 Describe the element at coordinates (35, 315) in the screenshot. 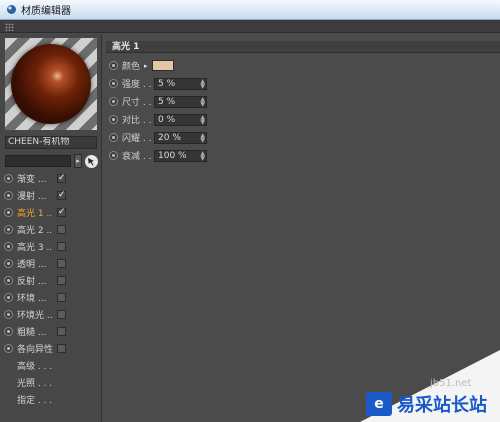

I see `channel-label: 环境光 ..` at that location.